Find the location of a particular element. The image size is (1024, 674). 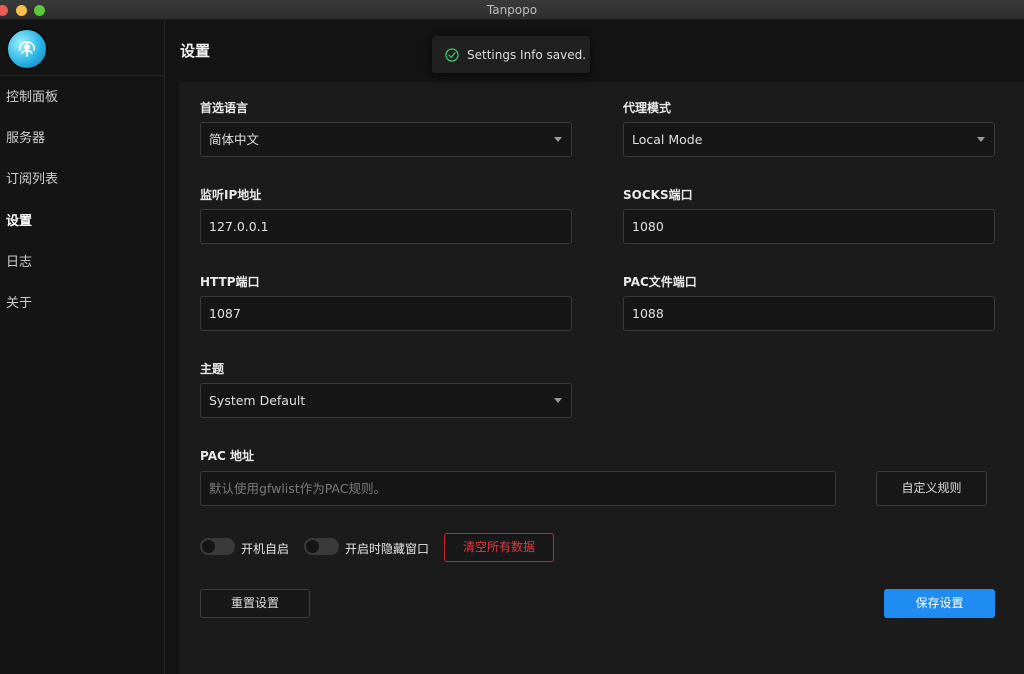

listen-ip-input: 127.0.0.1 is located at coordinates (386, 226).